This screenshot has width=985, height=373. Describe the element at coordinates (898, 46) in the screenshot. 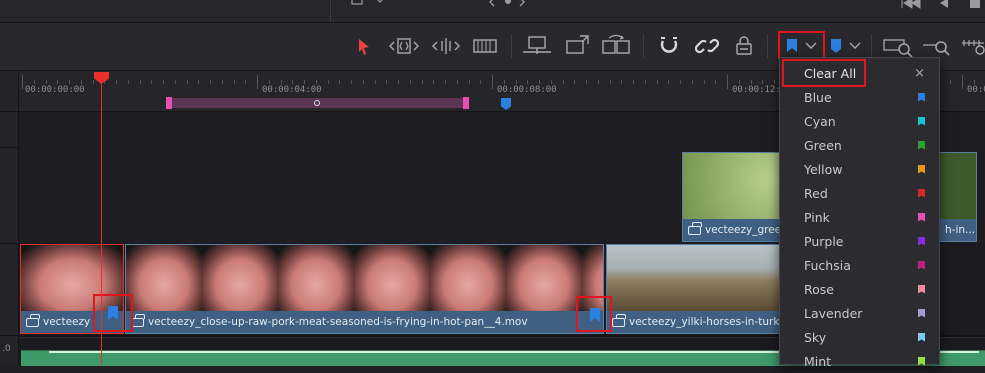

I see `zoom-full-icon` at that location.